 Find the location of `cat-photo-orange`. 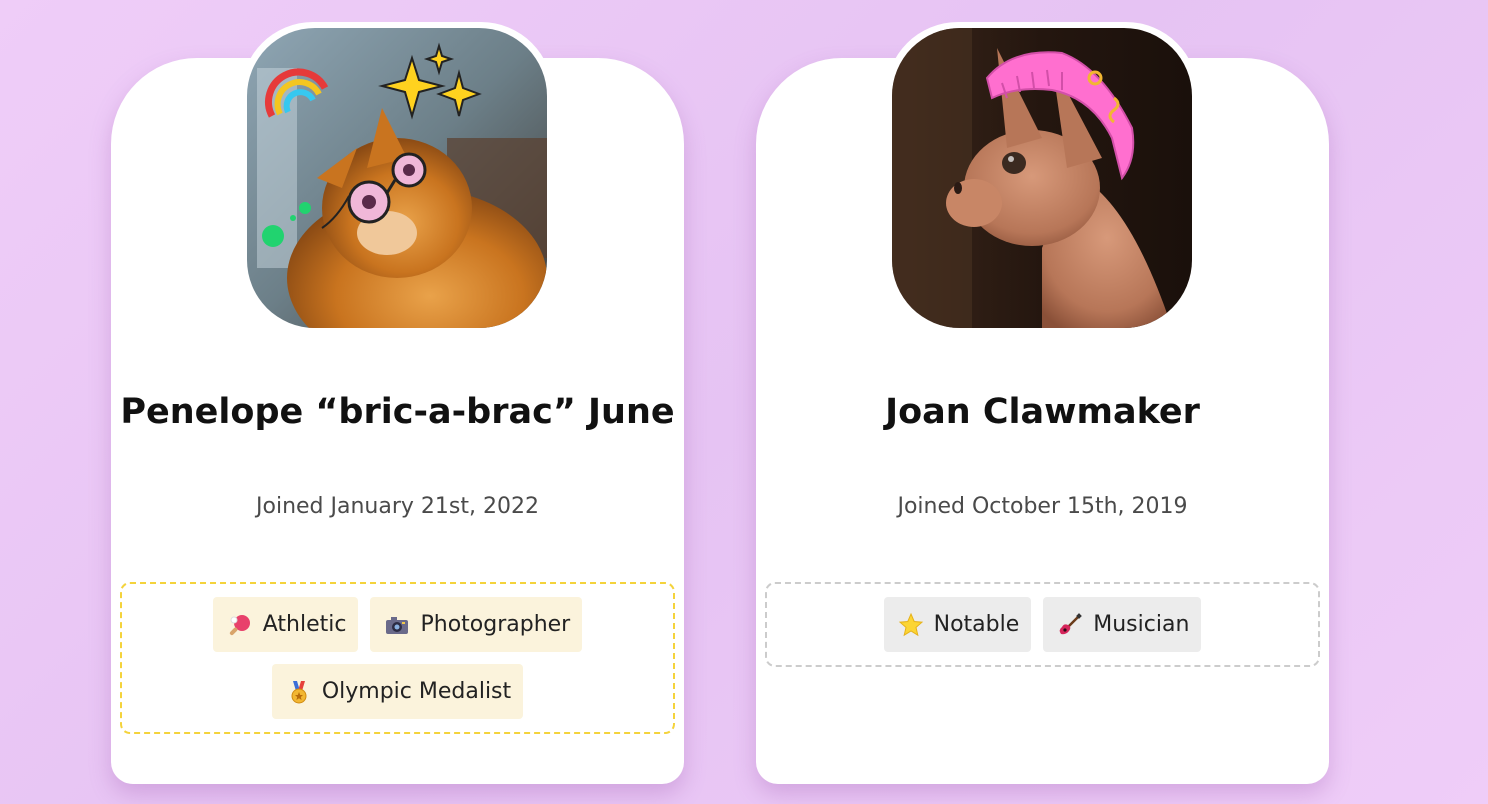

cat-photo-orange is located at coordinates (397, 178).